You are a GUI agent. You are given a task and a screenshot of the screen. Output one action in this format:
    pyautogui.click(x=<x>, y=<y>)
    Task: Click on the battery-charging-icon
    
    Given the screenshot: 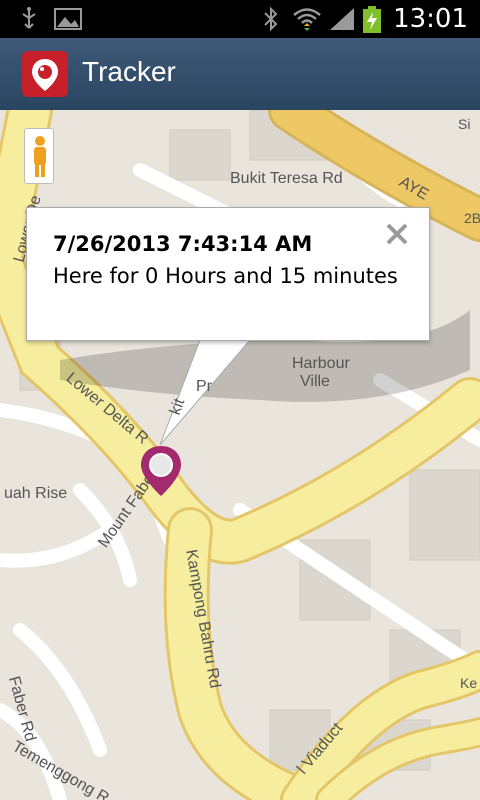 What is the action you would take?
    pyautogui.click(x=372, y=19)
    